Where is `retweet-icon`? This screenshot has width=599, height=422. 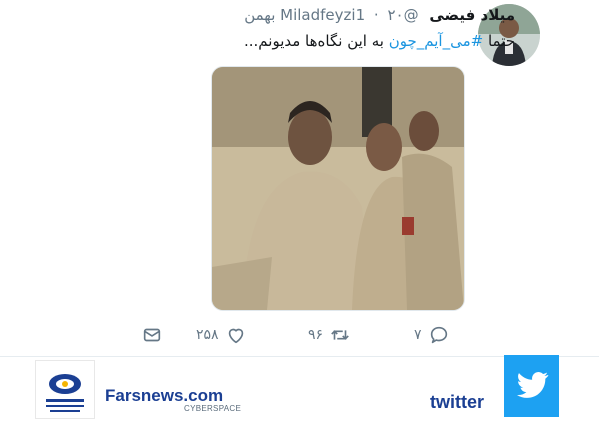
retweet-icon is located at coordinates (340, 335).